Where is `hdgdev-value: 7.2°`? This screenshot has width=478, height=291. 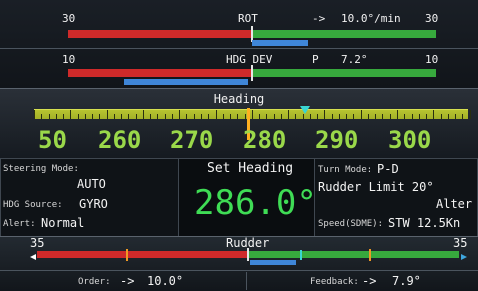
hdgdev-value: 7.2° is located at coordinates (354, 59).